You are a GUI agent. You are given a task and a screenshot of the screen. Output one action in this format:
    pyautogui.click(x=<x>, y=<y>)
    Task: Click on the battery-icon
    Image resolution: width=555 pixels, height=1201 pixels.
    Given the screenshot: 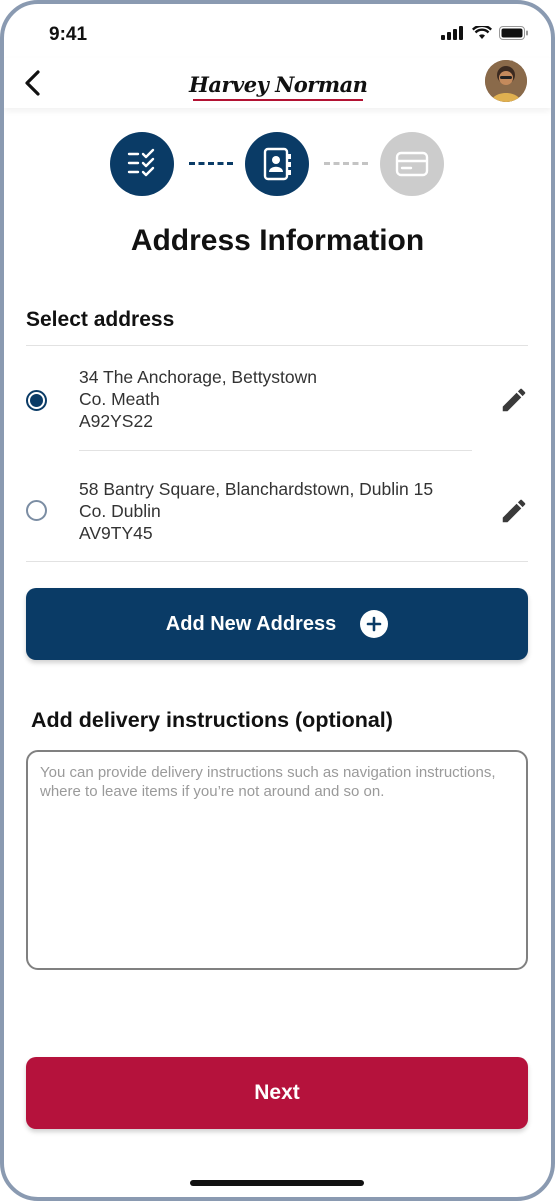 What is the action you would take?
    pyautogui.click(x=513, y=33)
    